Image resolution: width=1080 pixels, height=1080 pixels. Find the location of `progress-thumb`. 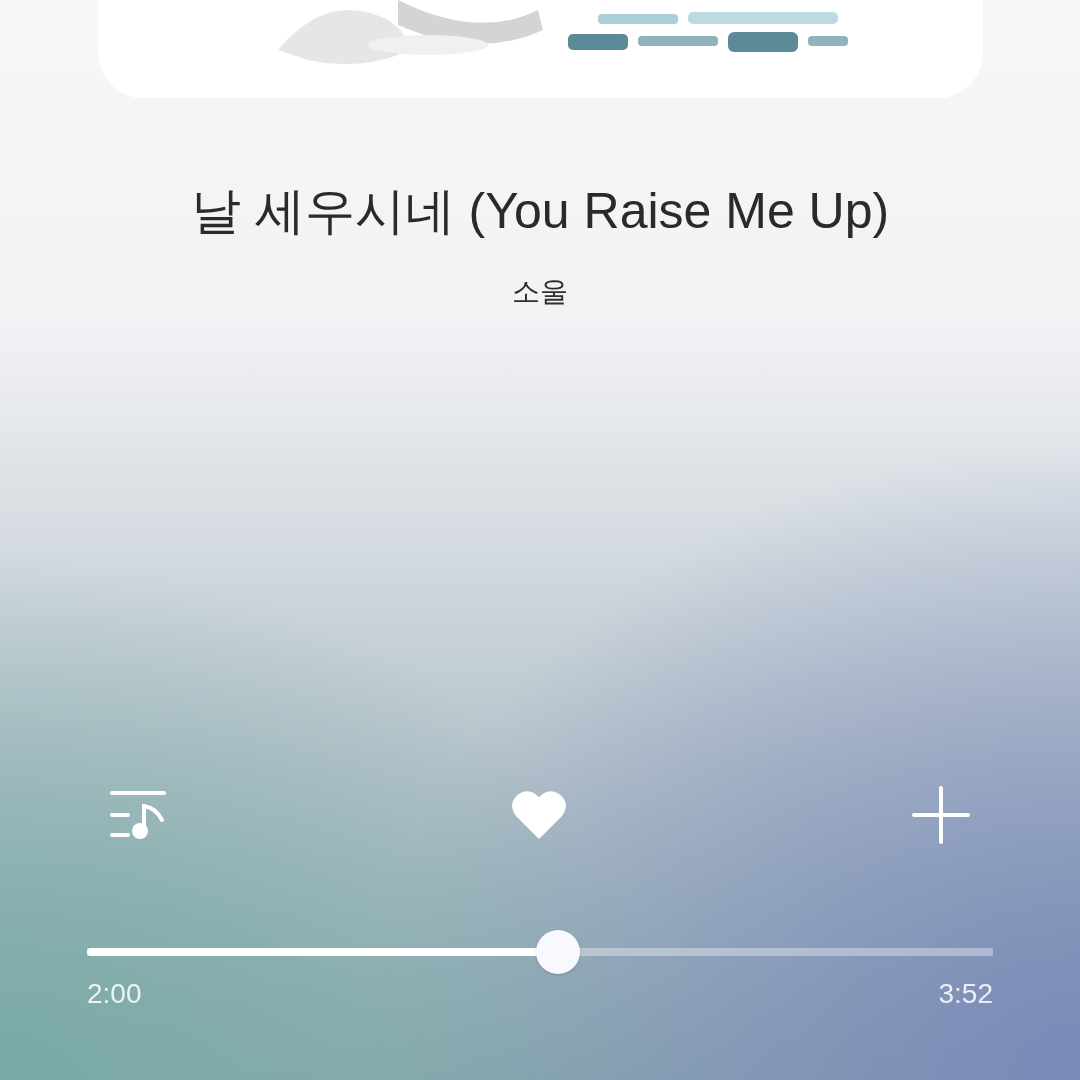

progress-thumb is located at coordinates (558, 952).